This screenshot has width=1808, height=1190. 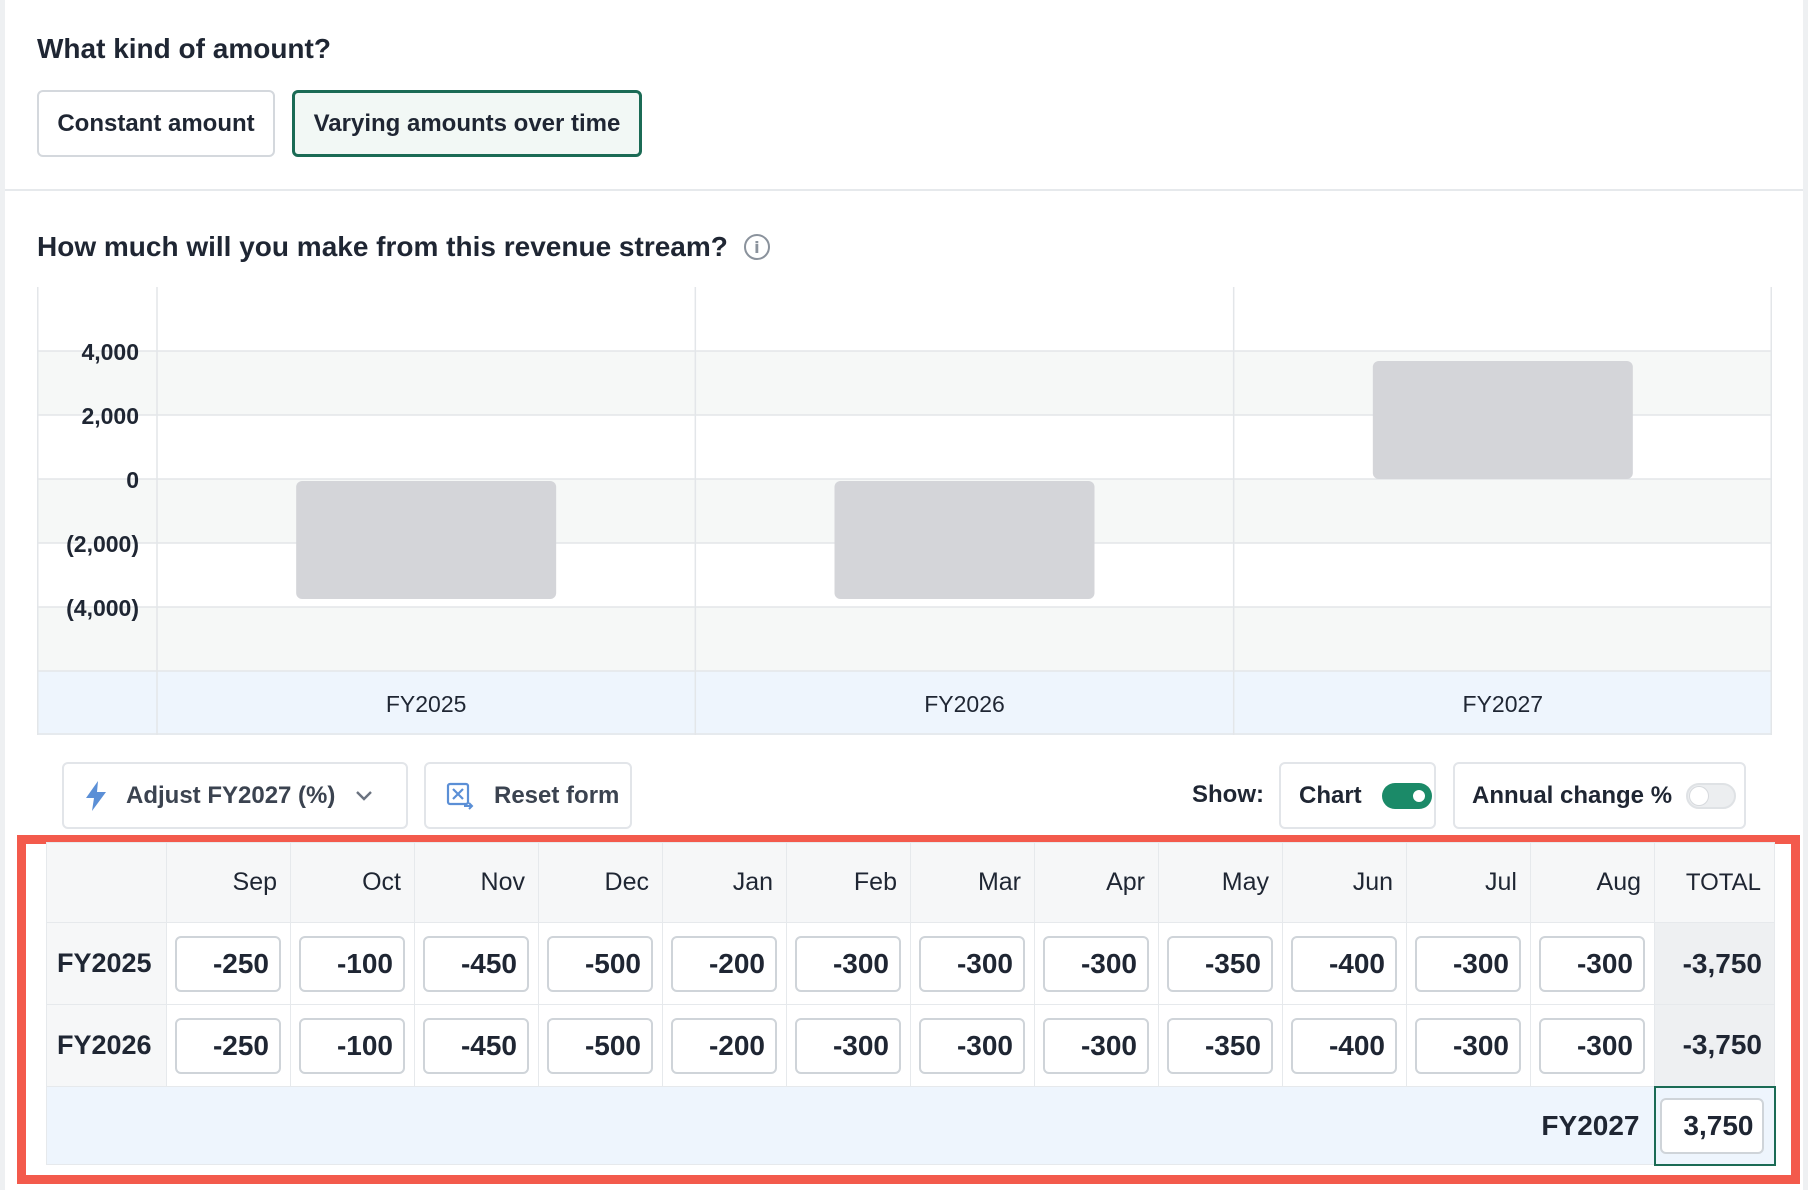 I want to click on chart-band, so click(x=904, y=639).